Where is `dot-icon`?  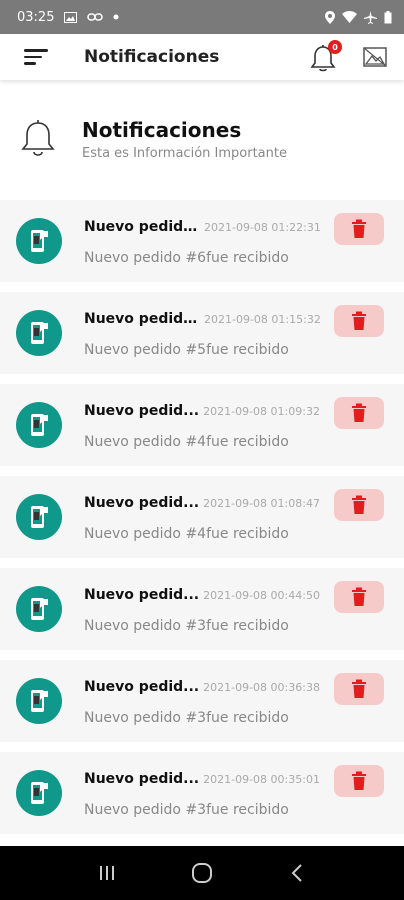 dot-icon is located at coordinates (116, 17).